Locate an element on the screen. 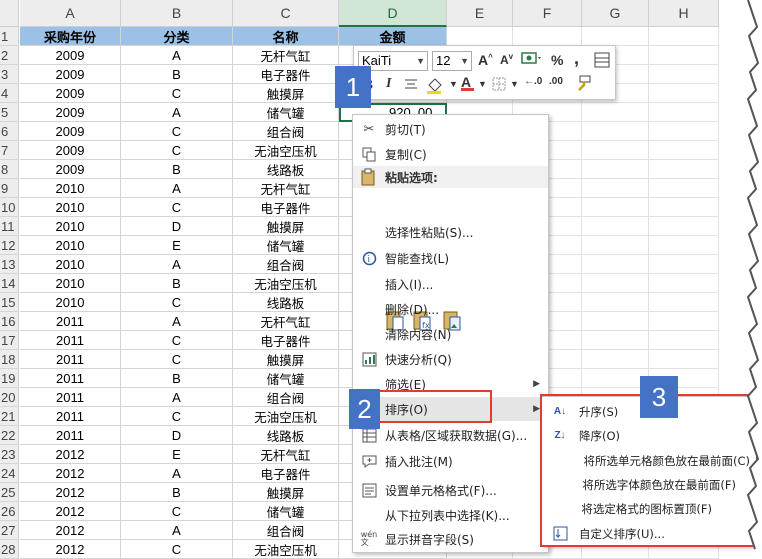 This screenshot has width=762, height=559. row-header: 19 is located at coordinates (9, 378).